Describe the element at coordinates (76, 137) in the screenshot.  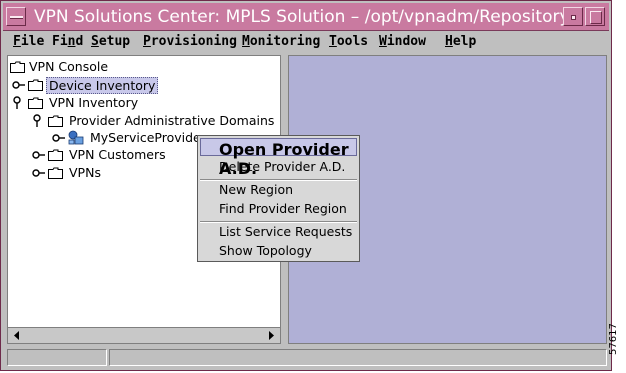
I see `service-provider-icon` at that location.